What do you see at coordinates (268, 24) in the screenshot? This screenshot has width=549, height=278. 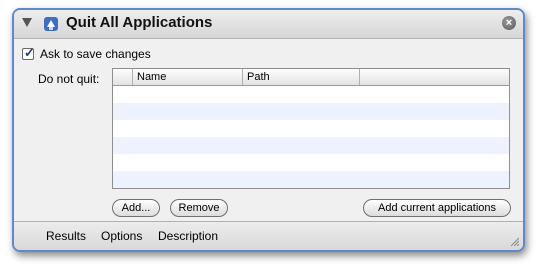 I see `action-titlebar: Quit All Applications ×` at bounding box center [268, 24].